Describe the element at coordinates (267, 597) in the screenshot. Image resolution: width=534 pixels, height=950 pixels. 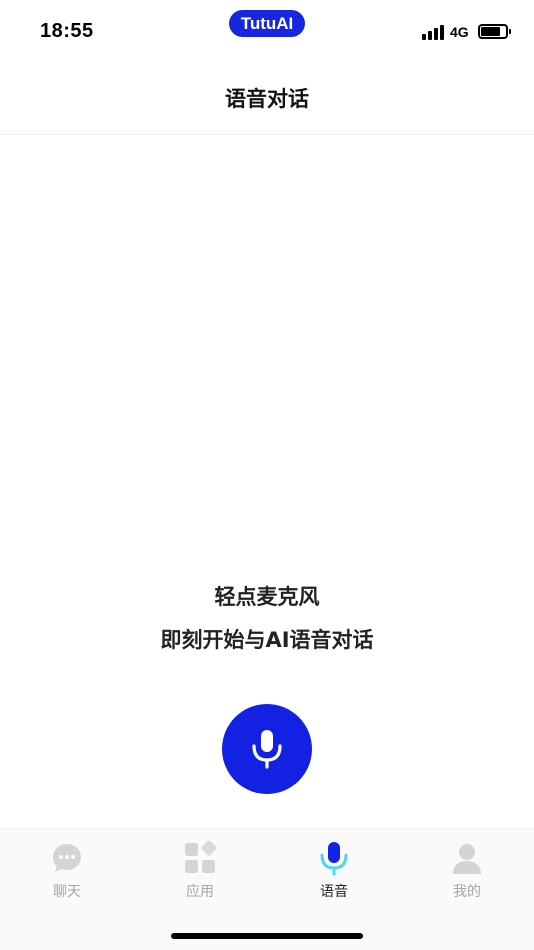
I see `prompt-line-1: 轻点麦克风` at that location.